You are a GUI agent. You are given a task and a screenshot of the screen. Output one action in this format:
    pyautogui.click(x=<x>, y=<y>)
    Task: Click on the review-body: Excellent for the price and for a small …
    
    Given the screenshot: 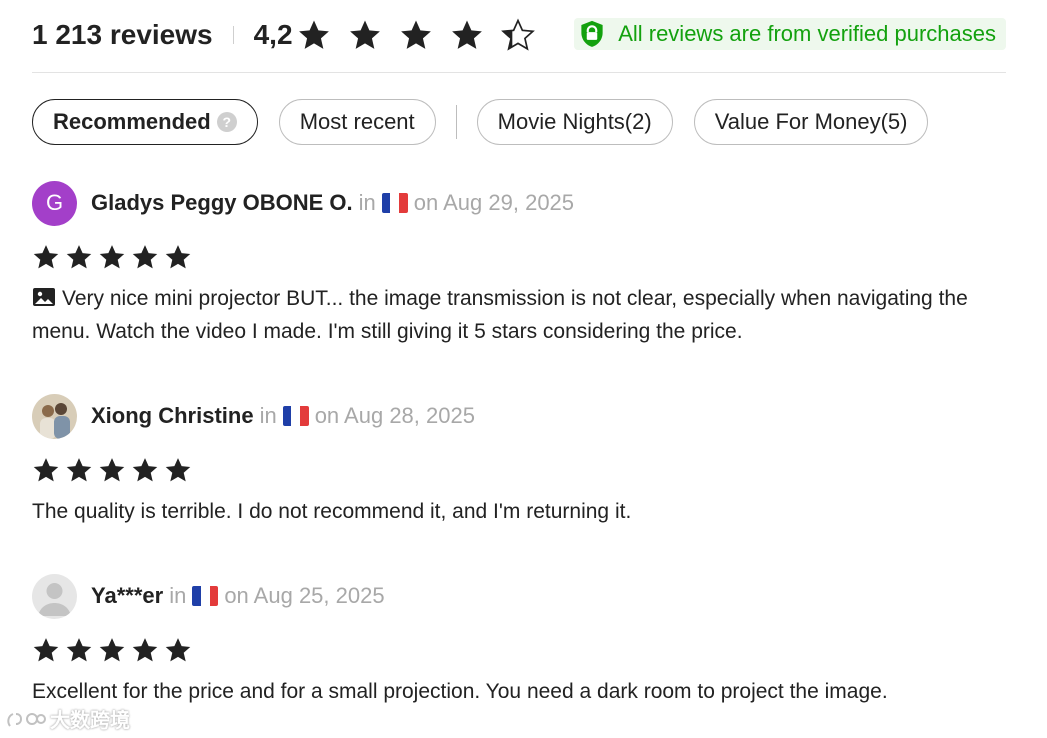 What is the action you would take?
    pyautogui.click(x=460, y=691)
    